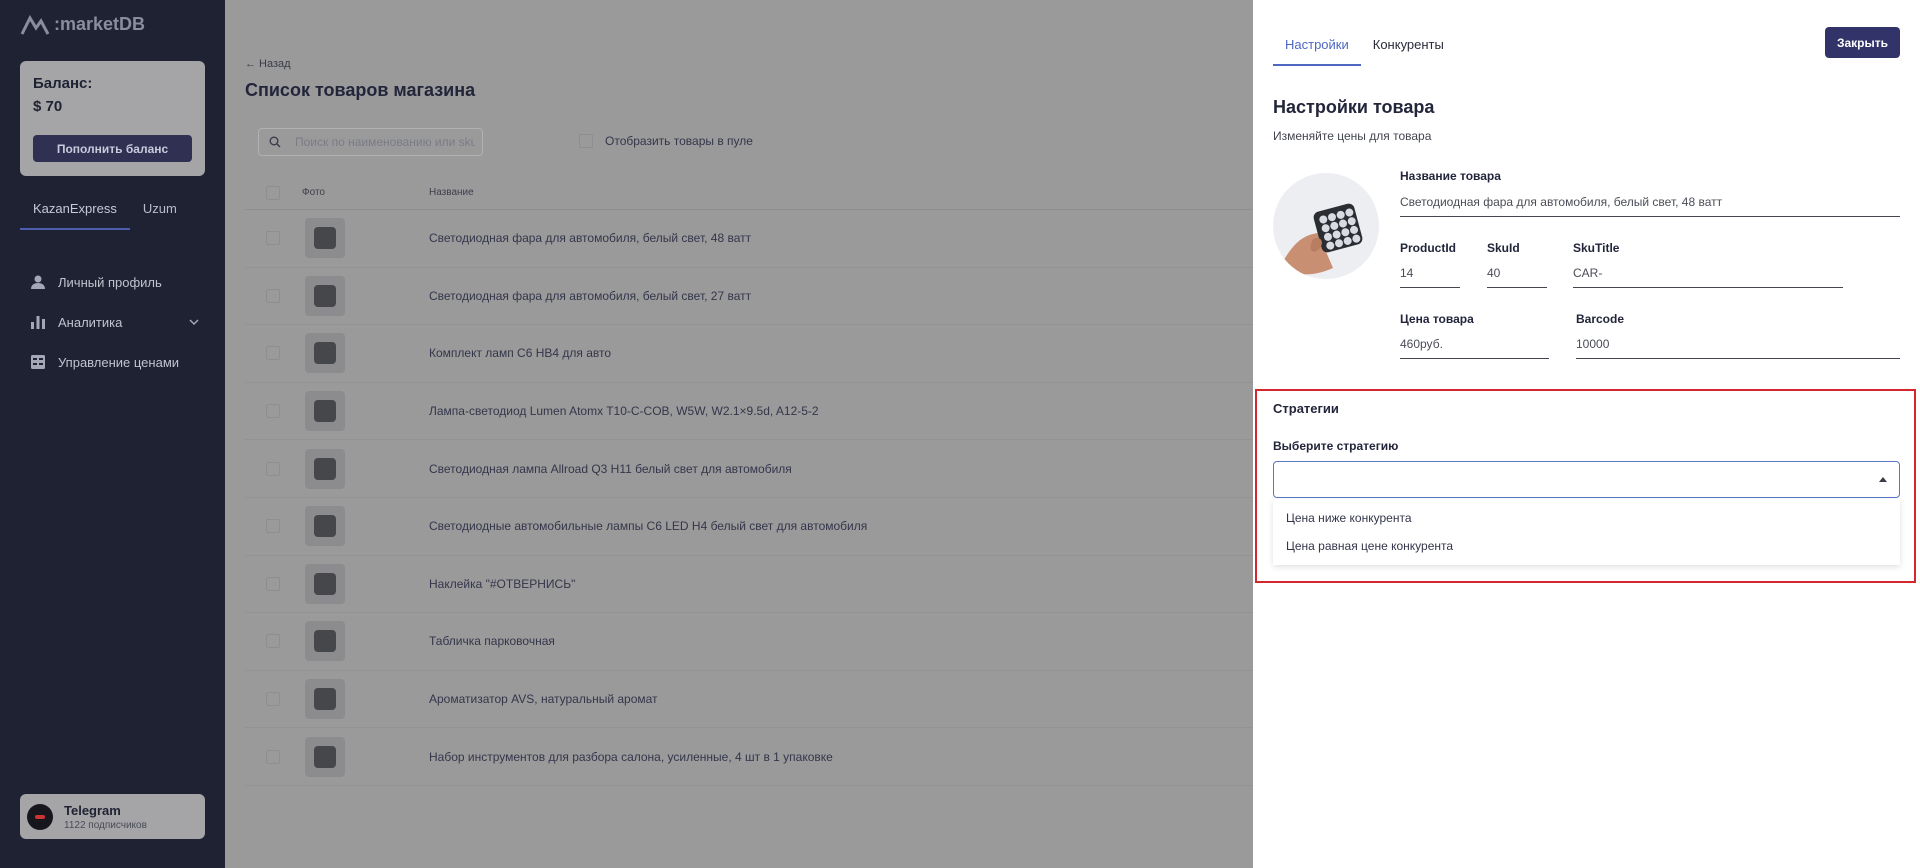  What do you see at coordinates (1738, 348) in the screenshot?
I see `barcode-field: 10000` at bounding box center [1738, 348].